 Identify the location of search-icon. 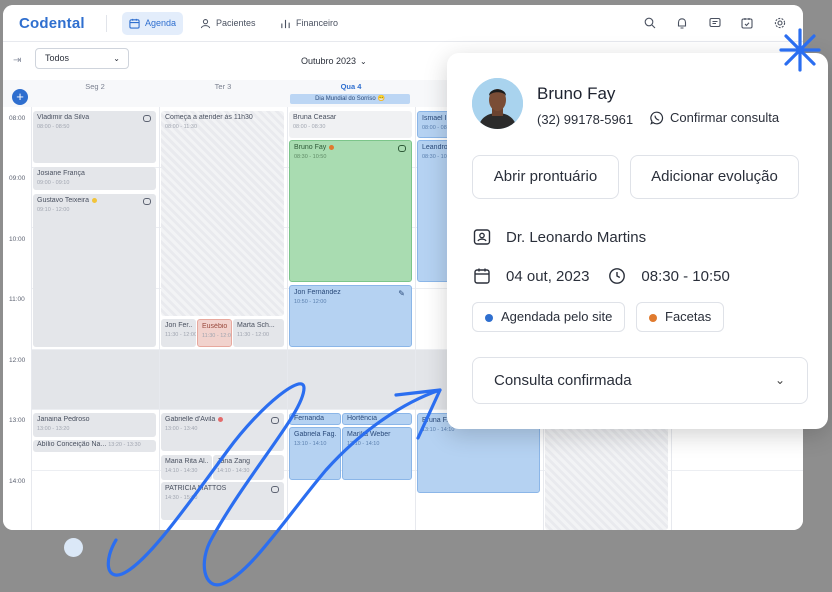
(650, 23).